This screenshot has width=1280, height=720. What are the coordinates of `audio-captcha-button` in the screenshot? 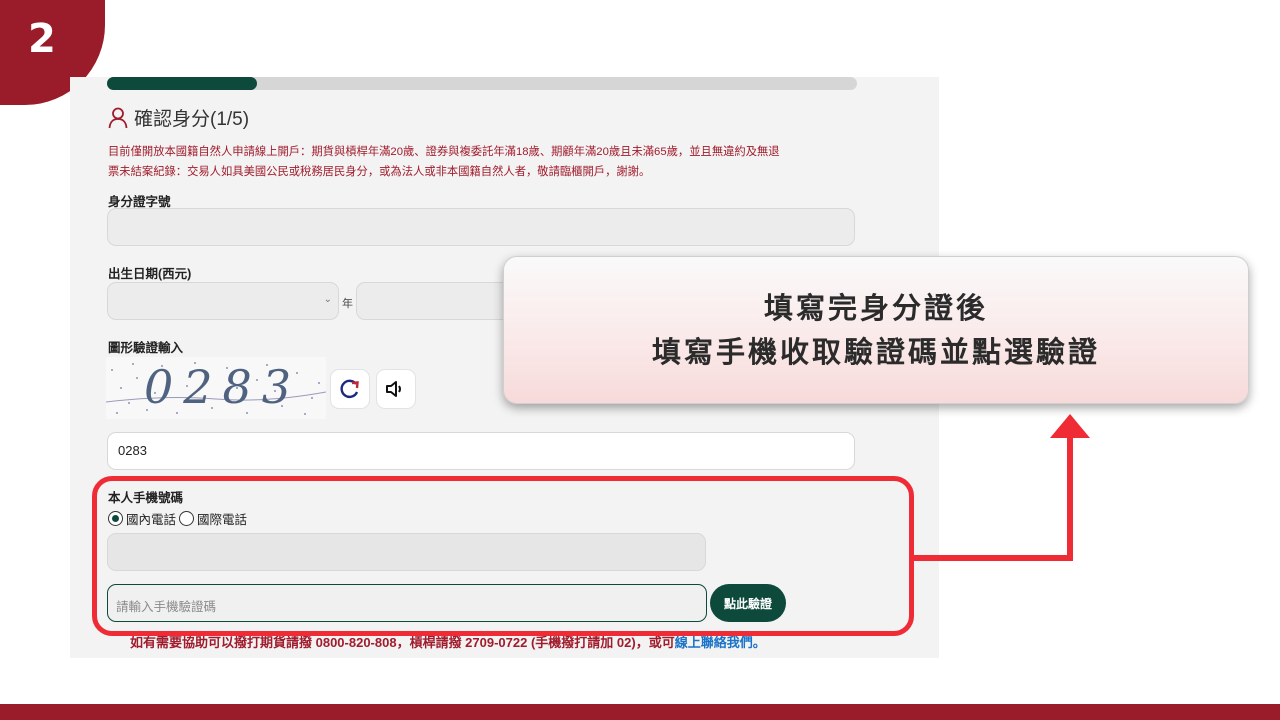 It's located at (396, 389).